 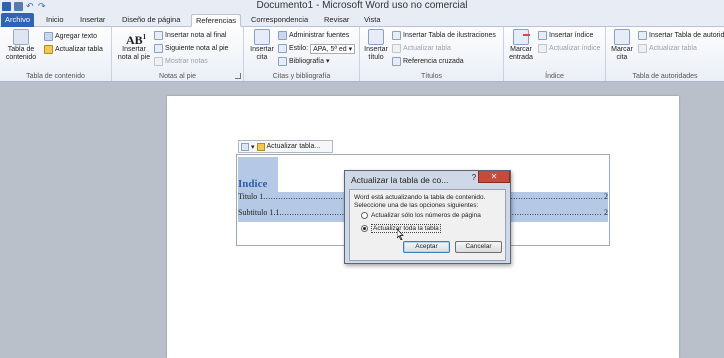 I want to click on mark-citation-button: Marcar cita, so click(x=622, y=45).